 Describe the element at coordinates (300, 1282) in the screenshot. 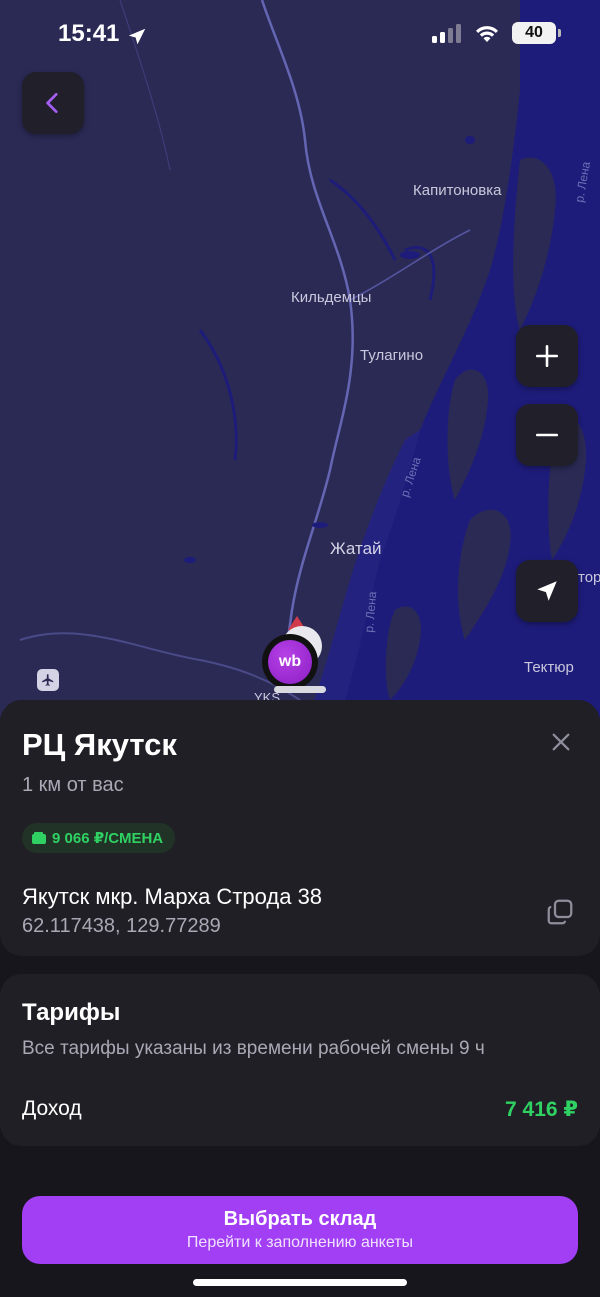

I see `home-indicator` at that location.